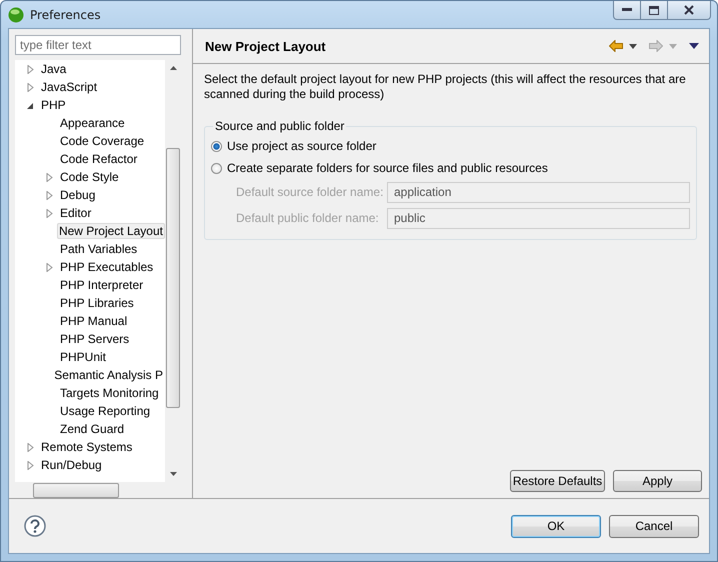  I want to click on maximize-icon, so click(654, 10).